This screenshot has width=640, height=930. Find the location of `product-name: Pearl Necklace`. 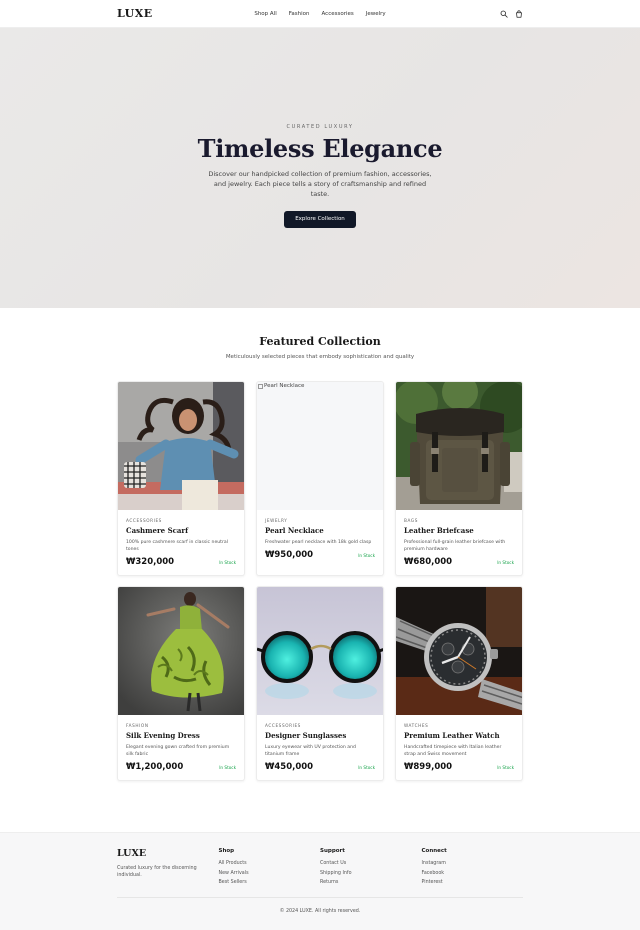

product-name: Pearl Necklace is located at coordinates (320, 530).